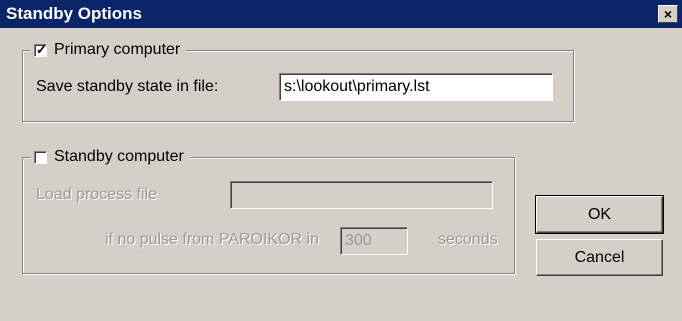  What do you see at coordinates (341, 14) in the screenshot?
I see `title-bar: Standby Options ×` at bounding box center [341, 14].